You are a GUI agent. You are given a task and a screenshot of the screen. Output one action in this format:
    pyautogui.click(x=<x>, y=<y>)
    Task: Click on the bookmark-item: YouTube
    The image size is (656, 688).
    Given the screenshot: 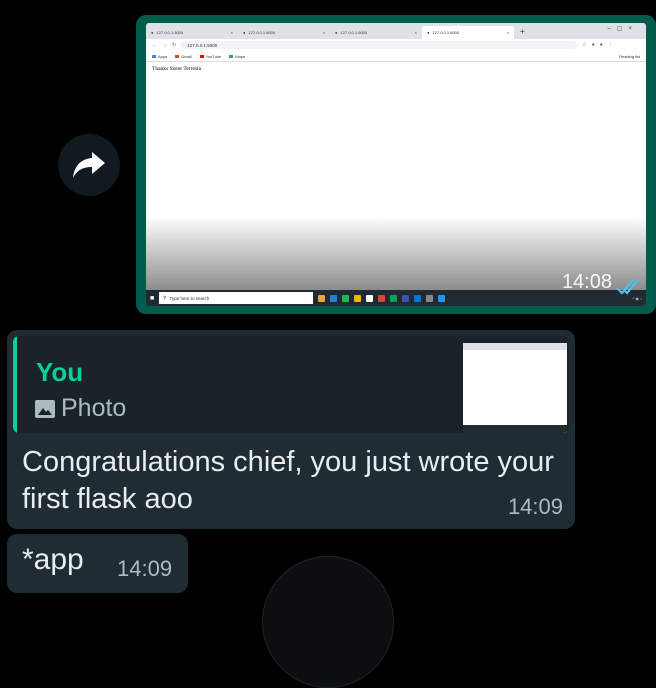 What is the action you would take?
    pyautogui.click(x=210, y=56)
    